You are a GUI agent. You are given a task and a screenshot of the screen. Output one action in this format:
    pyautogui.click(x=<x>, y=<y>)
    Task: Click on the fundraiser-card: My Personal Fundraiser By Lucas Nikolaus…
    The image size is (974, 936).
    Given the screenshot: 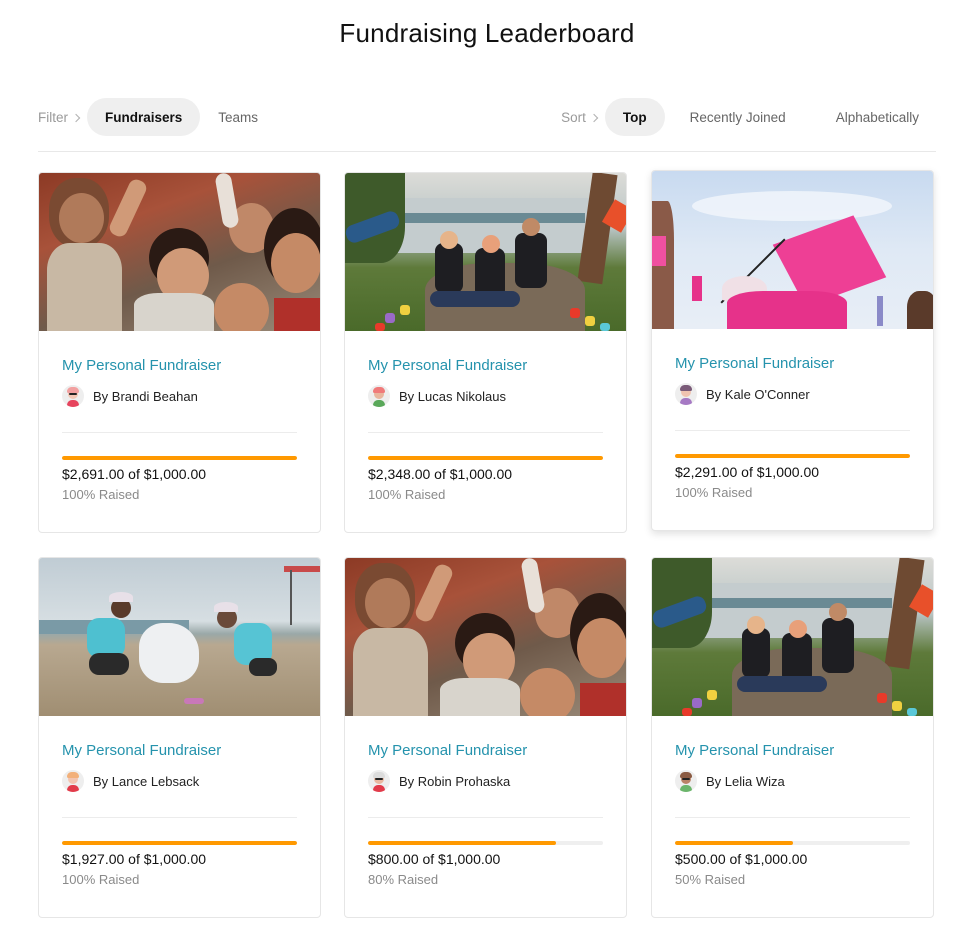 What is the action you would take?
    pyautogui.click(x=485, y=352)
    